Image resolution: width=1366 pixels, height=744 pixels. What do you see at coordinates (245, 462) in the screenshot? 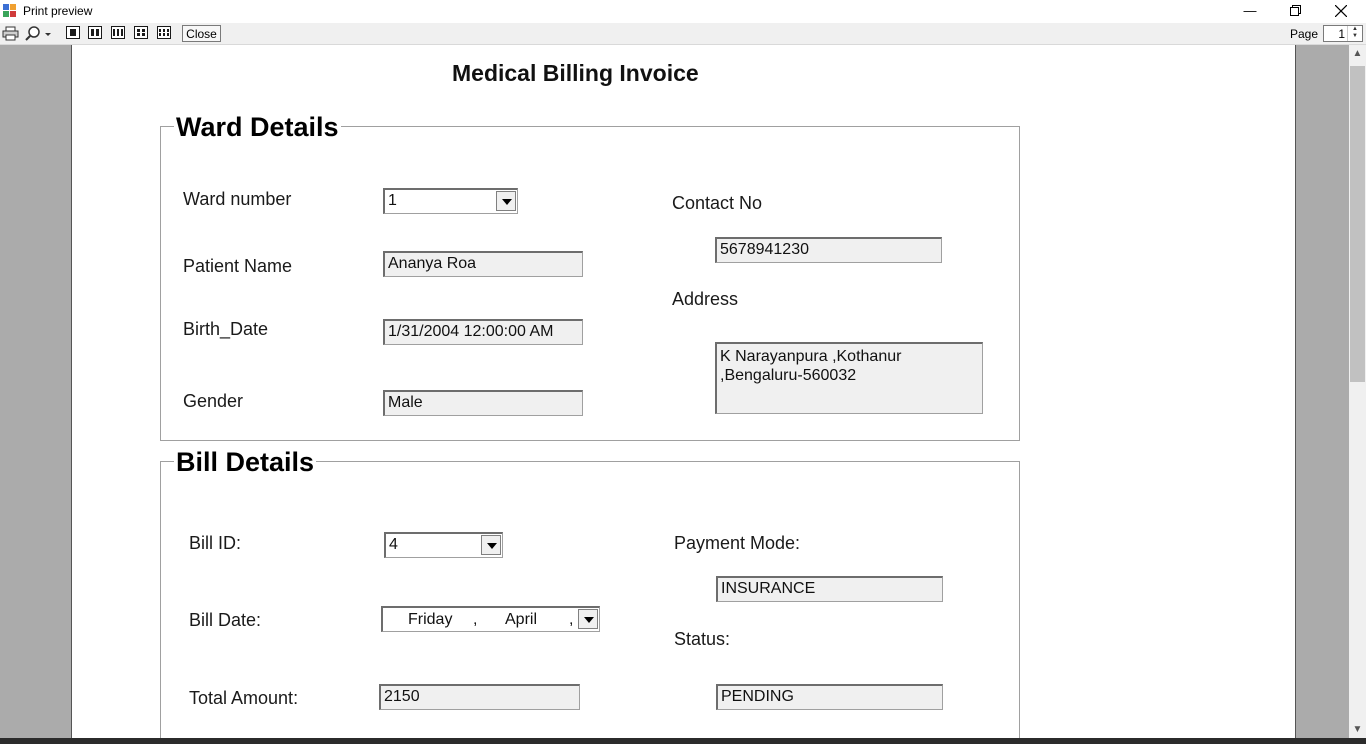
I see `bill-details-title: Bill Details` at bounding box center [245, 462].